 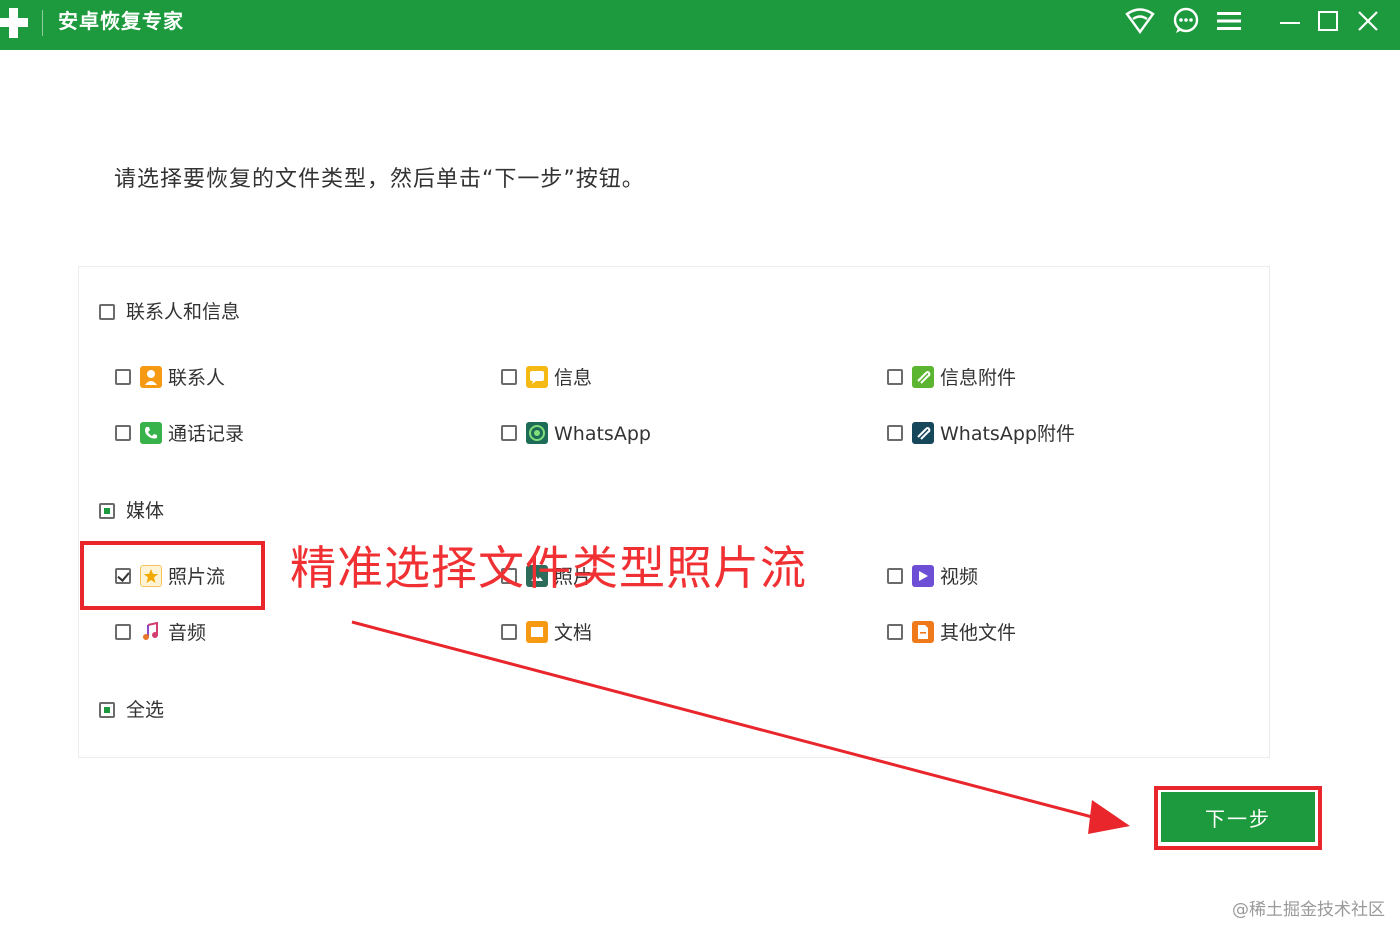 What do you see at coordinates (379, 179) in the screenshot?
I see `instruction-text: 请选择要恢复的文件类型，然后单击“下一步”按钮。` at bounding box center [379, 179].